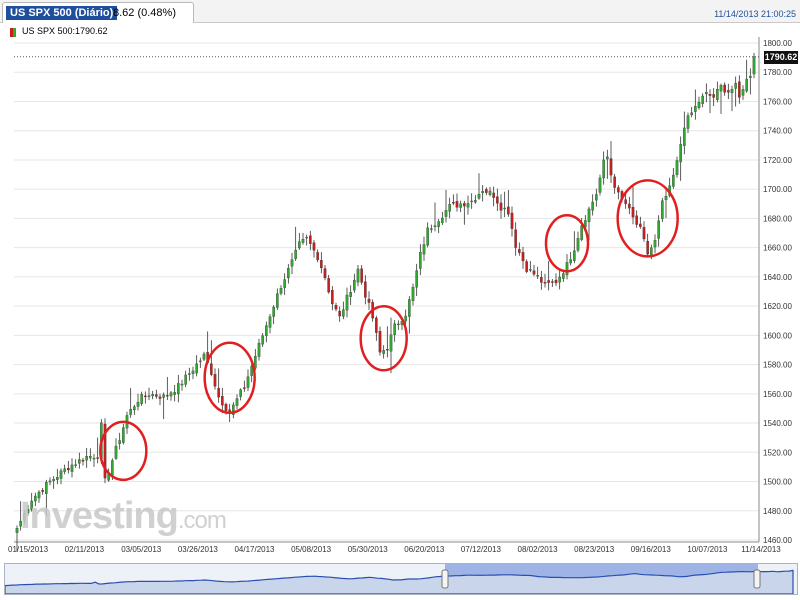 The image size is (800, 600). Describe the element at coordinates (707, 549) in the screenshot. I see `x-tick-label: 10/07/2013` at that location.